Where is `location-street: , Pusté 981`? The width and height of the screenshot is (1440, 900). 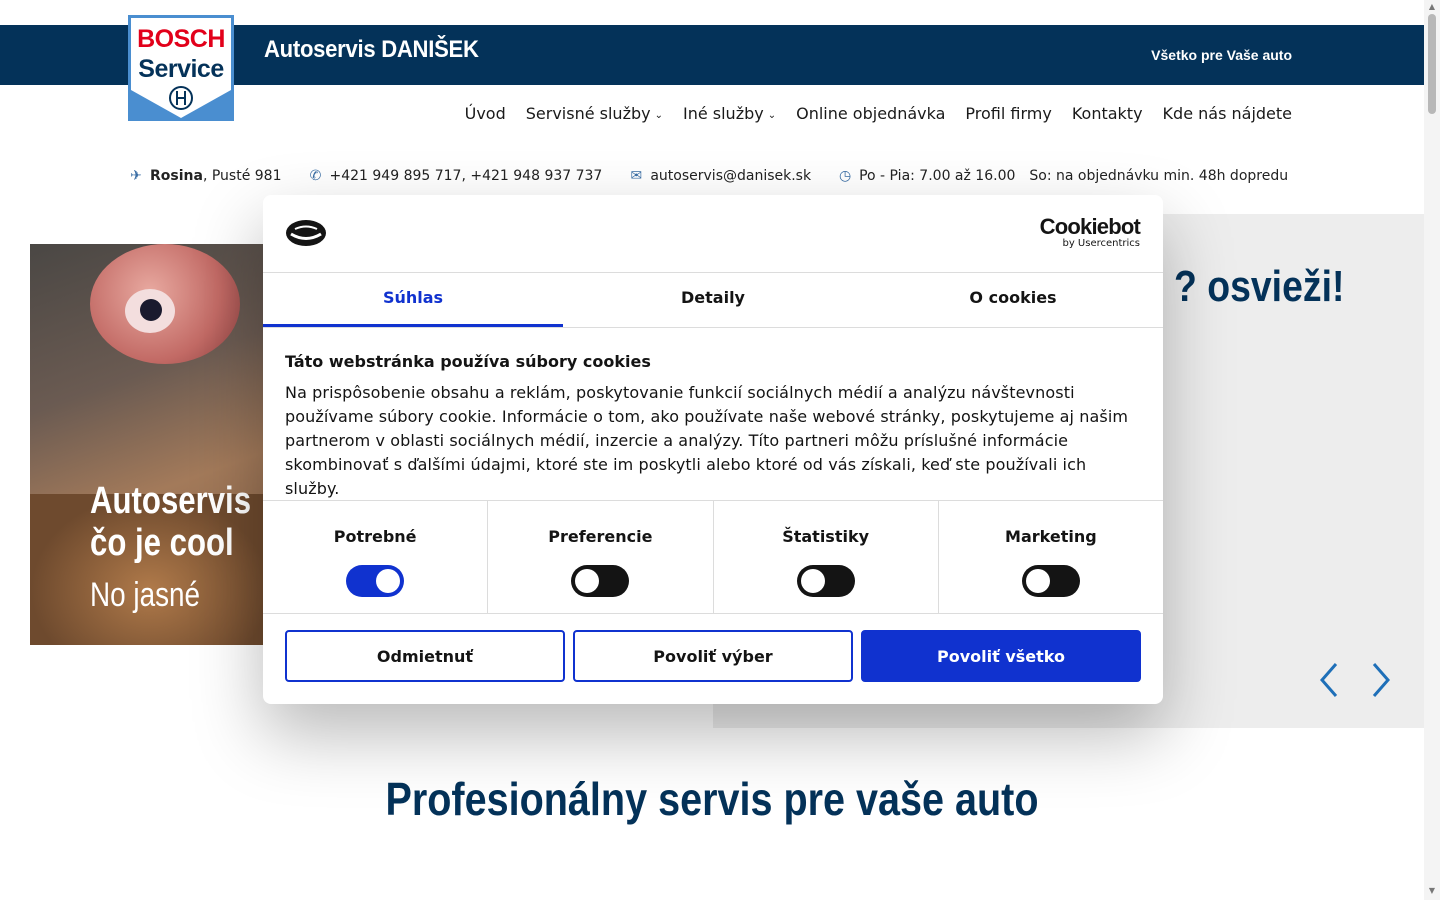
location-street: , Pusté 981 is located at coordinates (242, 176).